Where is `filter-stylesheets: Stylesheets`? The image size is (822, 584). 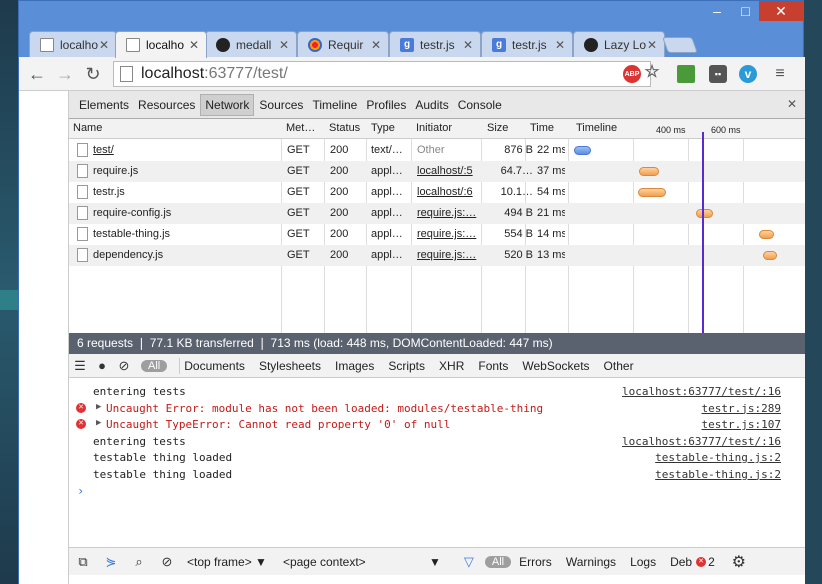
filter-stylesheets: Stylesheets is located at coordinates (290, 366).